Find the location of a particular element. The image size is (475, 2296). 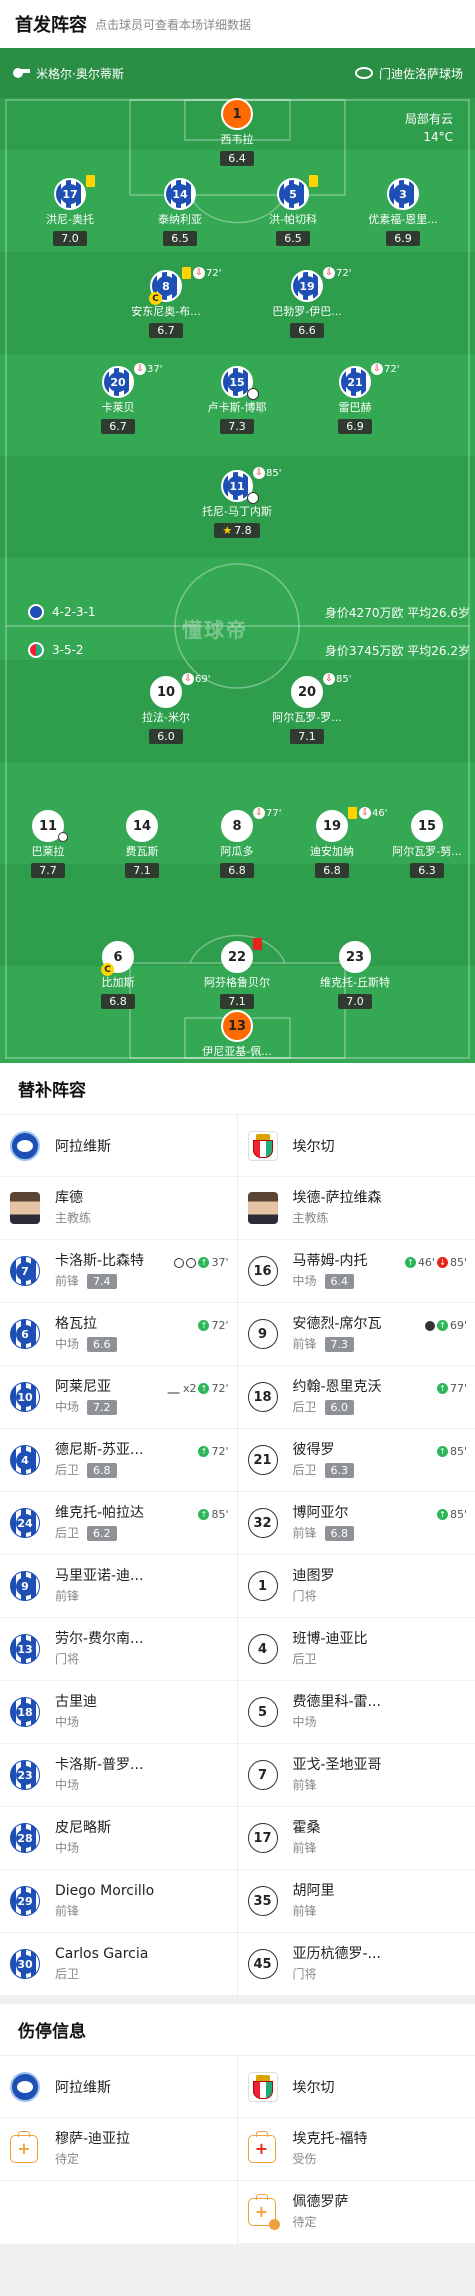

sub-player-row: 24 维克托-帕拉达 后卫 6.2 ↑ 85' is located at coordinates (118, 1523).